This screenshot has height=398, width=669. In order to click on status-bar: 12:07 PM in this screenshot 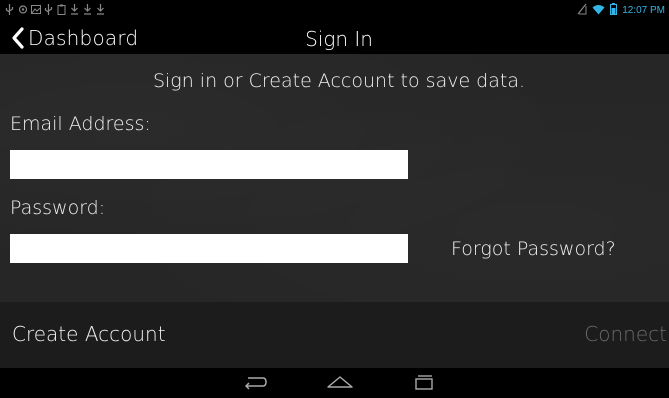, I will do `click(334, 10)`.